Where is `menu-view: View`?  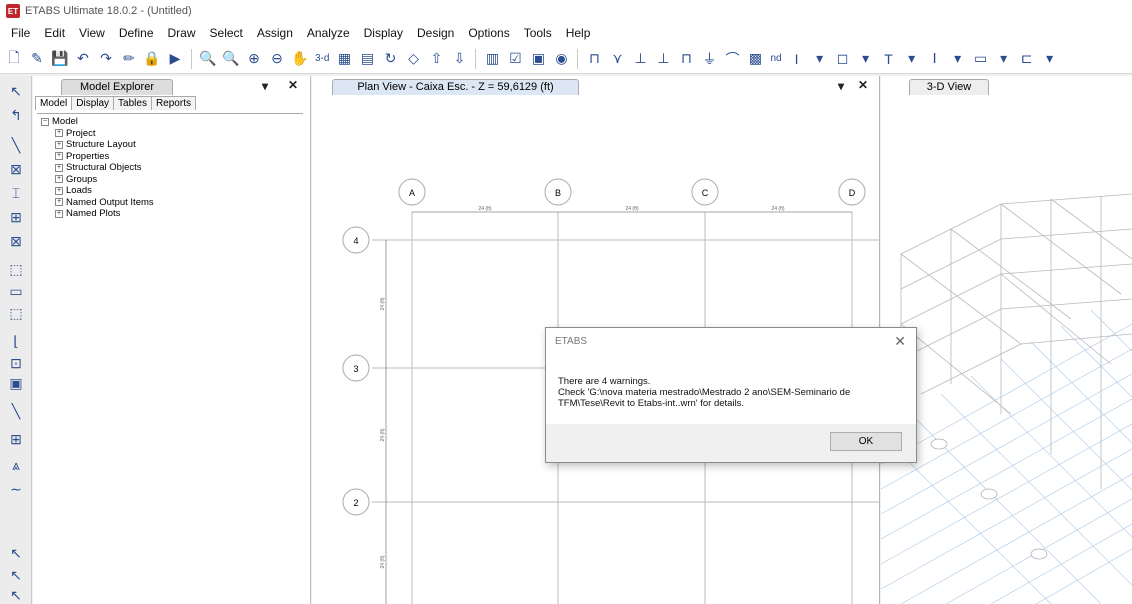 menu-view: View is located at coordinates (92, 33).